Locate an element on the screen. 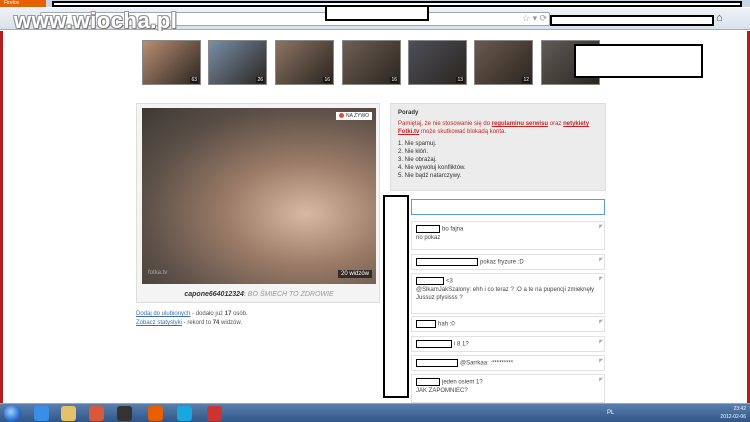  rule-item: 3. Nie obrażaj. is located at coordinates (417, 160).